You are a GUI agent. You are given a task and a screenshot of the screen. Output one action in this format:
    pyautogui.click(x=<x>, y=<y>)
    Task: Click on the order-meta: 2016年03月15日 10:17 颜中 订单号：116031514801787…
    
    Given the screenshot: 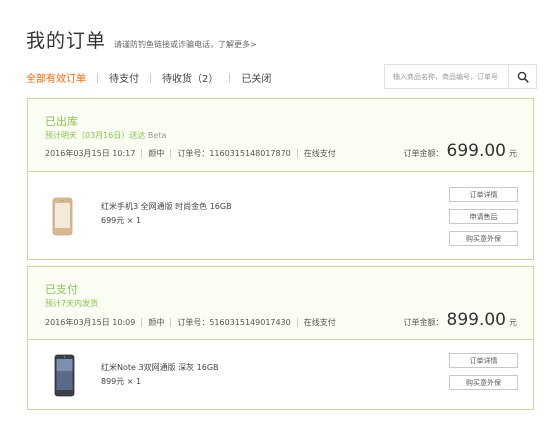 What is the action you would take?
    pyautogui.click(x=190, y=153)
    